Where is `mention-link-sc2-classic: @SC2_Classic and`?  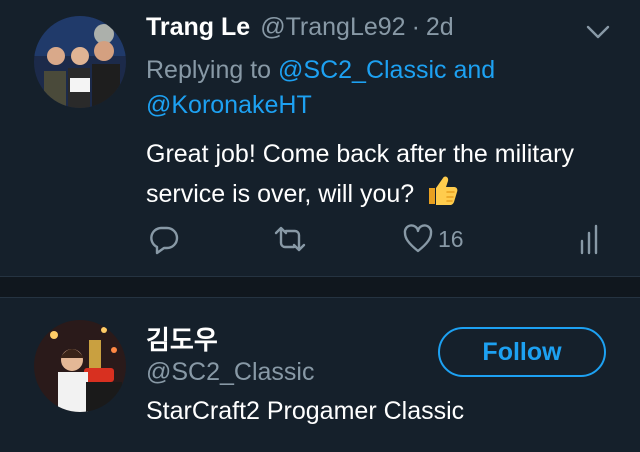 mention-link-sc2-classic: @SC2_Classic and is located at coordinates (386, 70).